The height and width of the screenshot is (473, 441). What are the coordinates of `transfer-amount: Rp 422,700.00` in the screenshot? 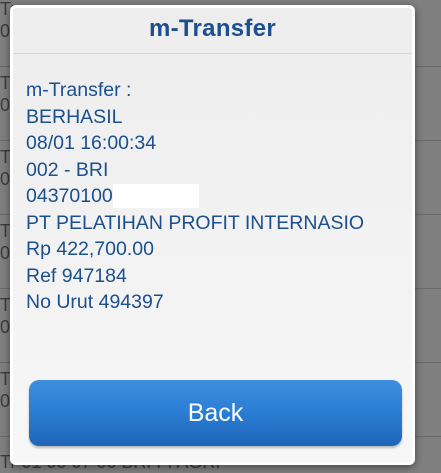 It's located at (90, 249).